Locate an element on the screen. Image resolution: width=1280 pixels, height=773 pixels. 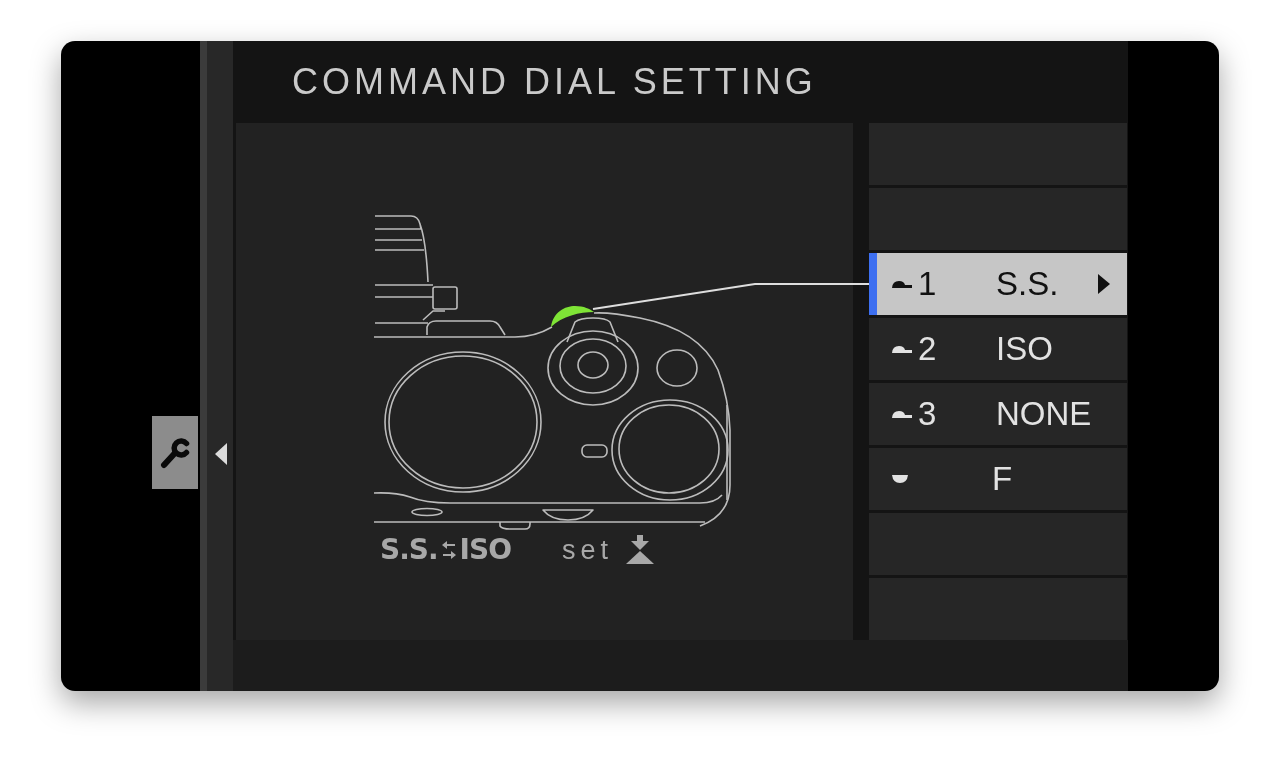
settings-tab is located at coordinates (175, 452).